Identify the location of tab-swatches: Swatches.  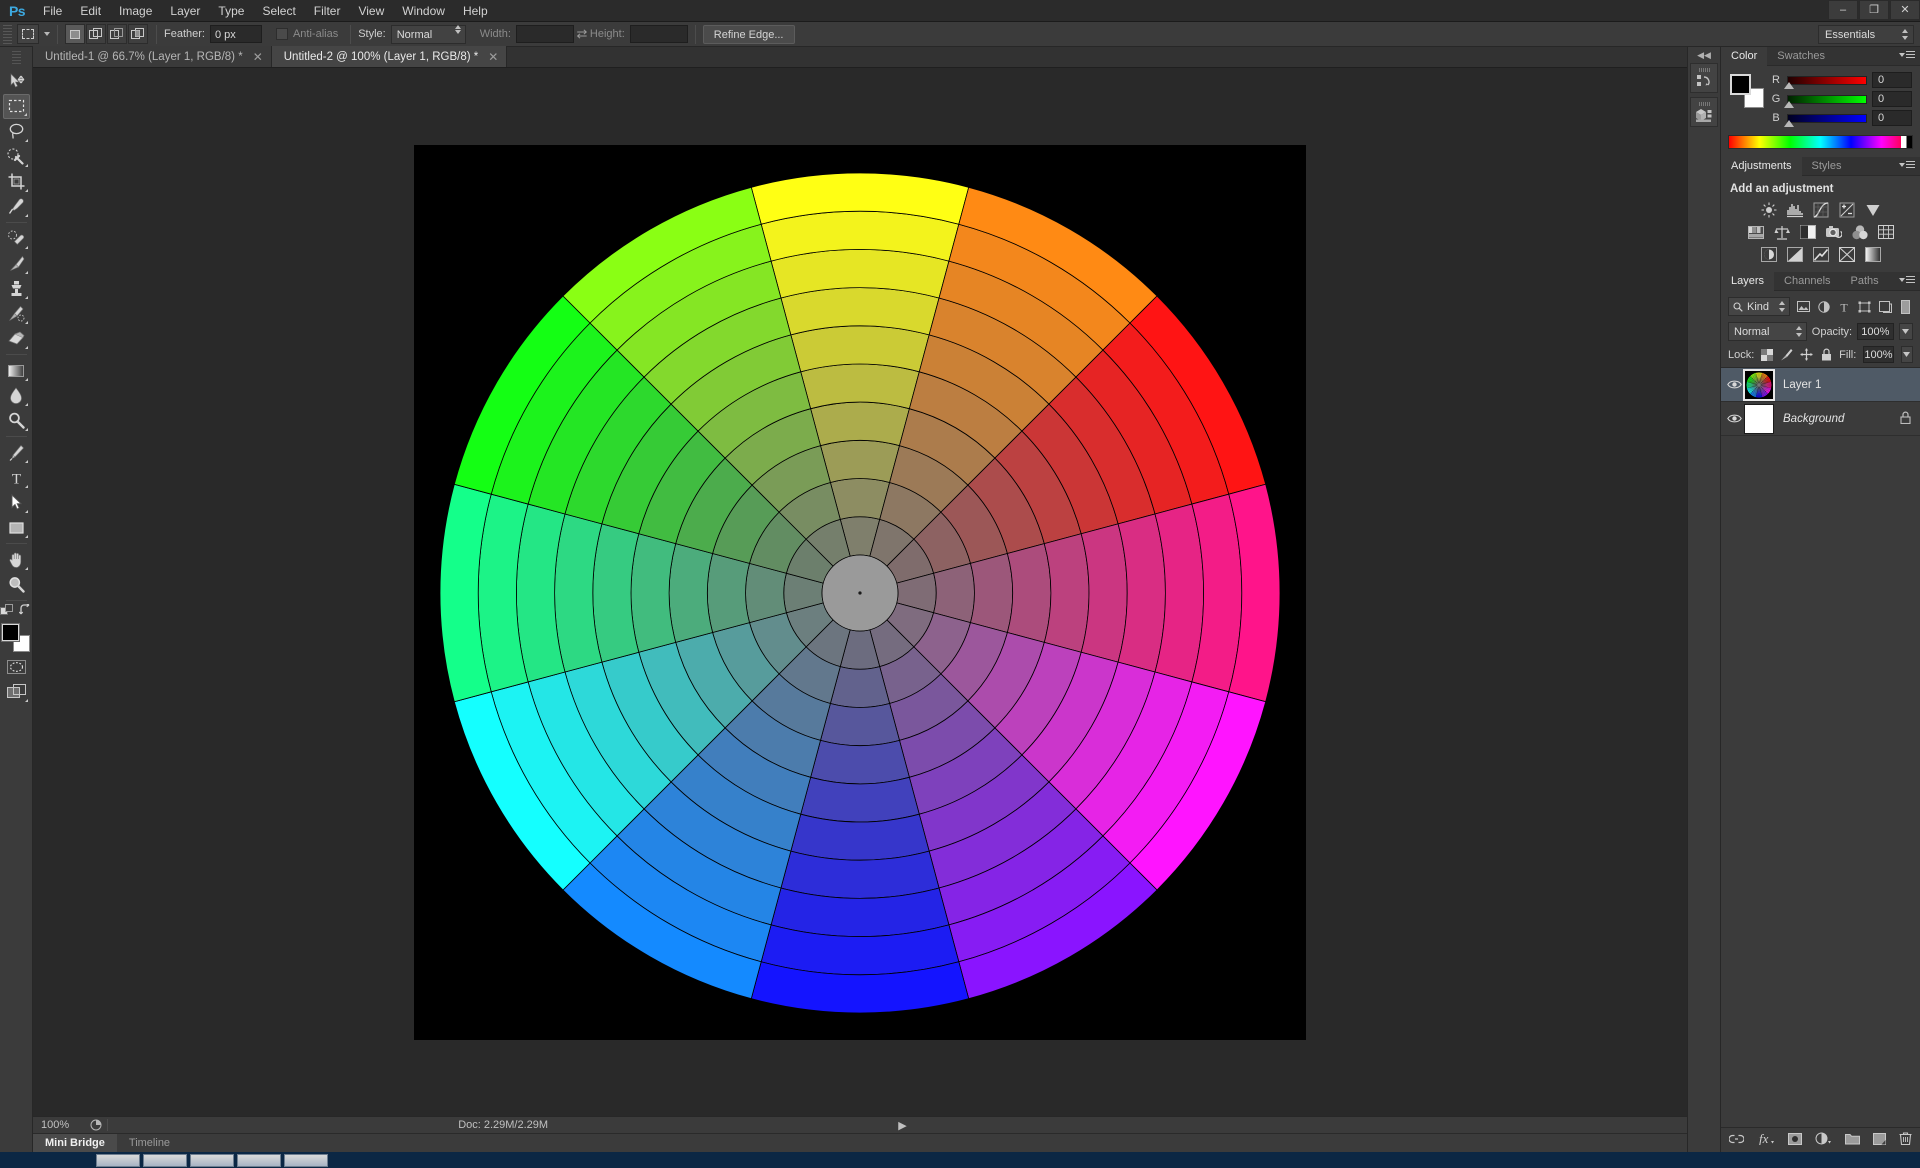
(1801, 56).